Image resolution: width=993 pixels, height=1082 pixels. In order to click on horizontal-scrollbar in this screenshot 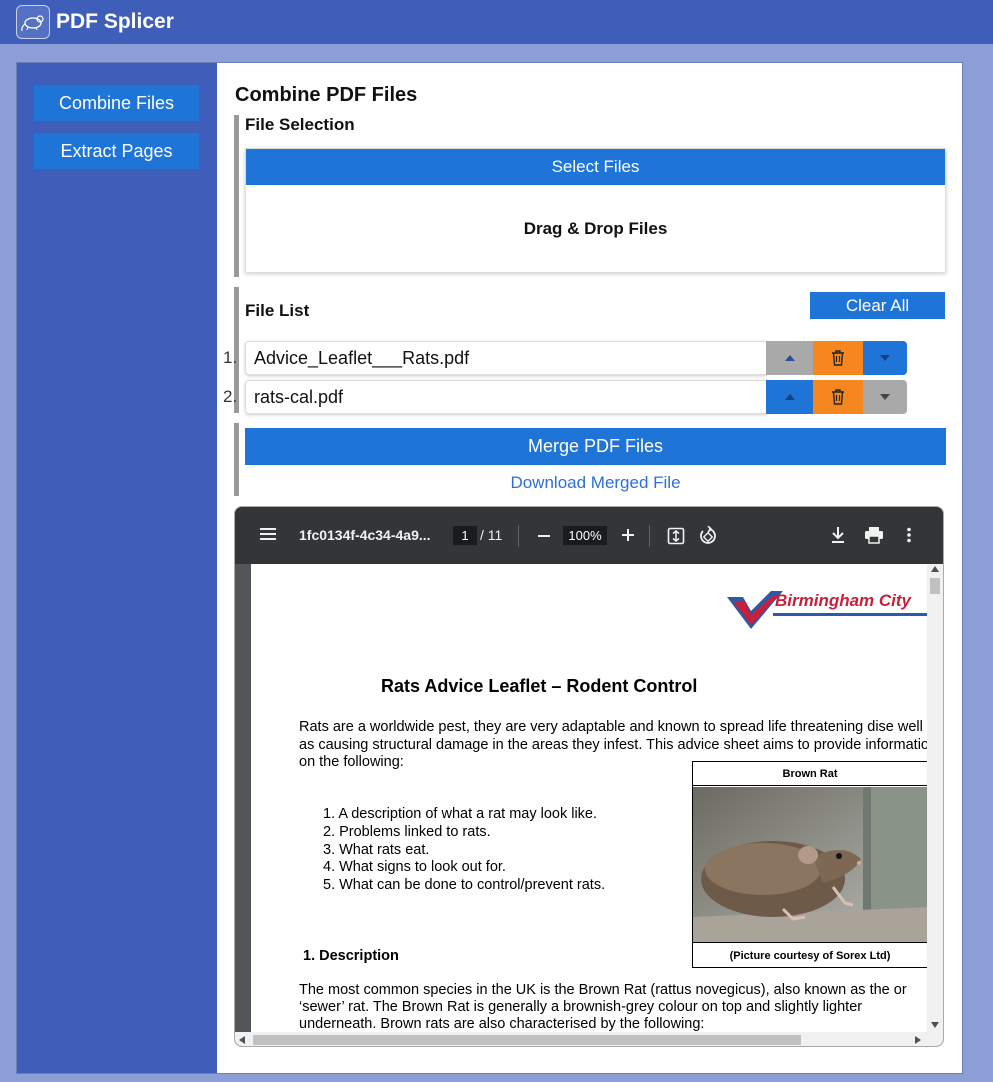, I will do `click(589, 1039)`.